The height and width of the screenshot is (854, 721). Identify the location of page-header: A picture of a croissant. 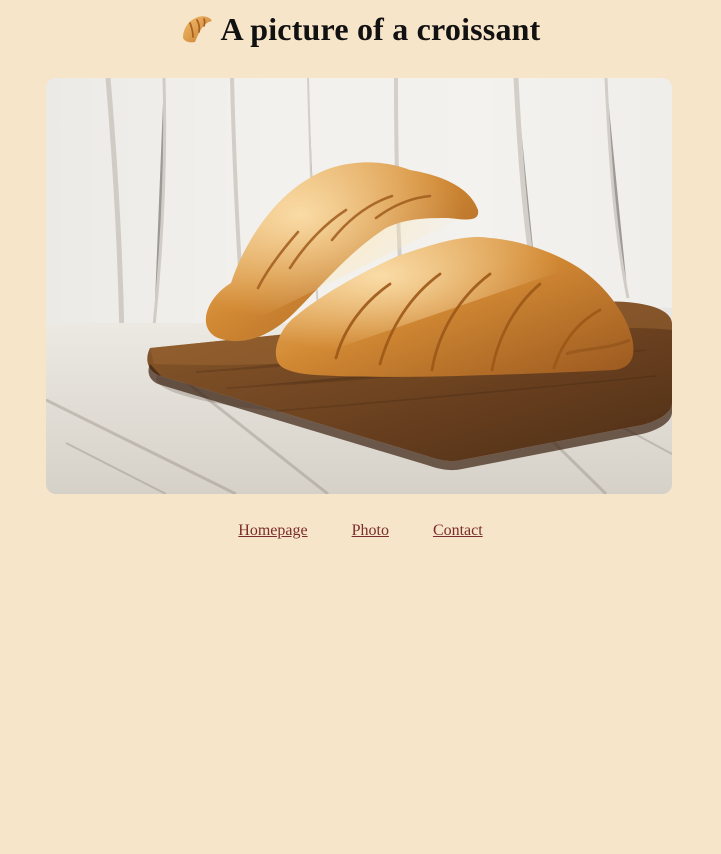
(360, 29).